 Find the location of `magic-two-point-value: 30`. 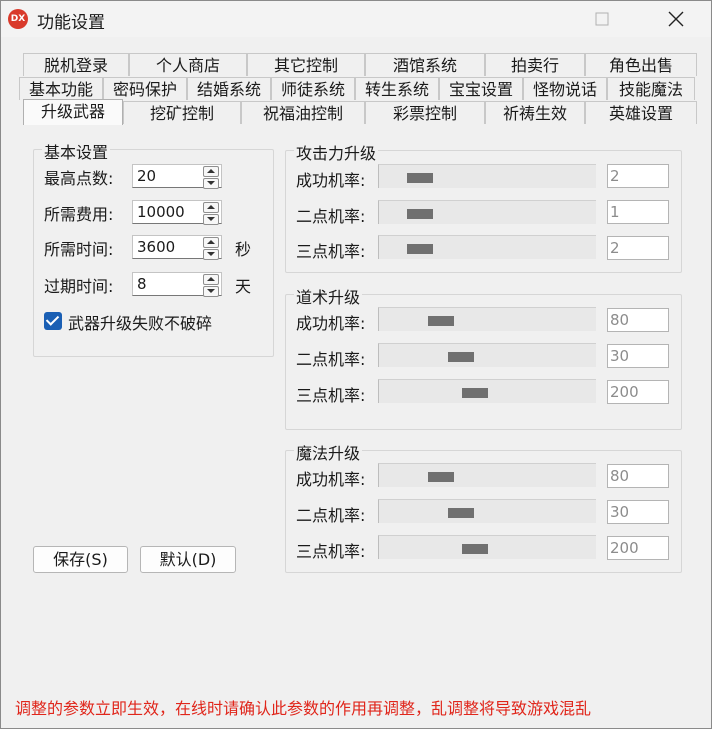

magic-two-point-value: 30 is located at coordinates (638, 512).